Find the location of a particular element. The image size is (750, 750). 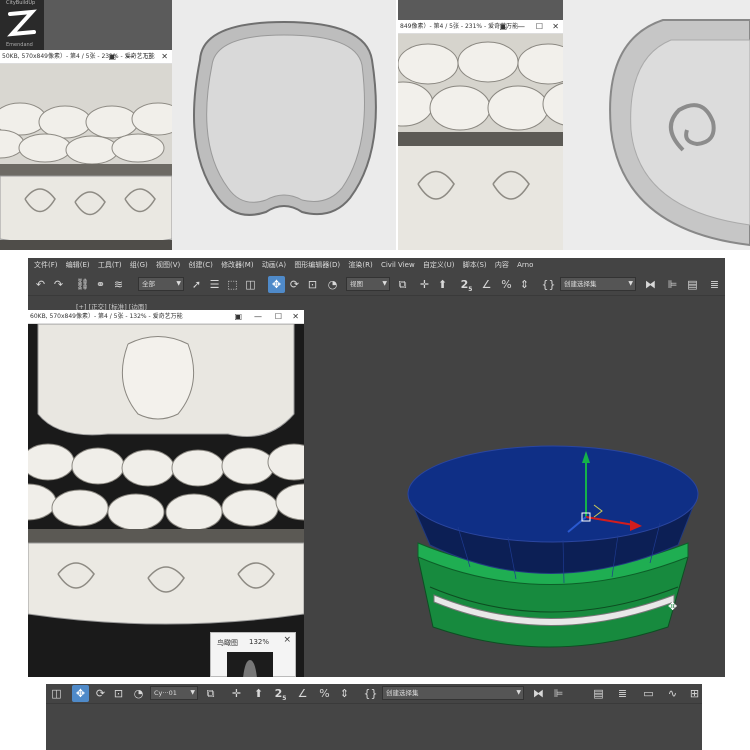

menu-graph-editors: 图形编辑器(D) is located at coordinates (317, 265).